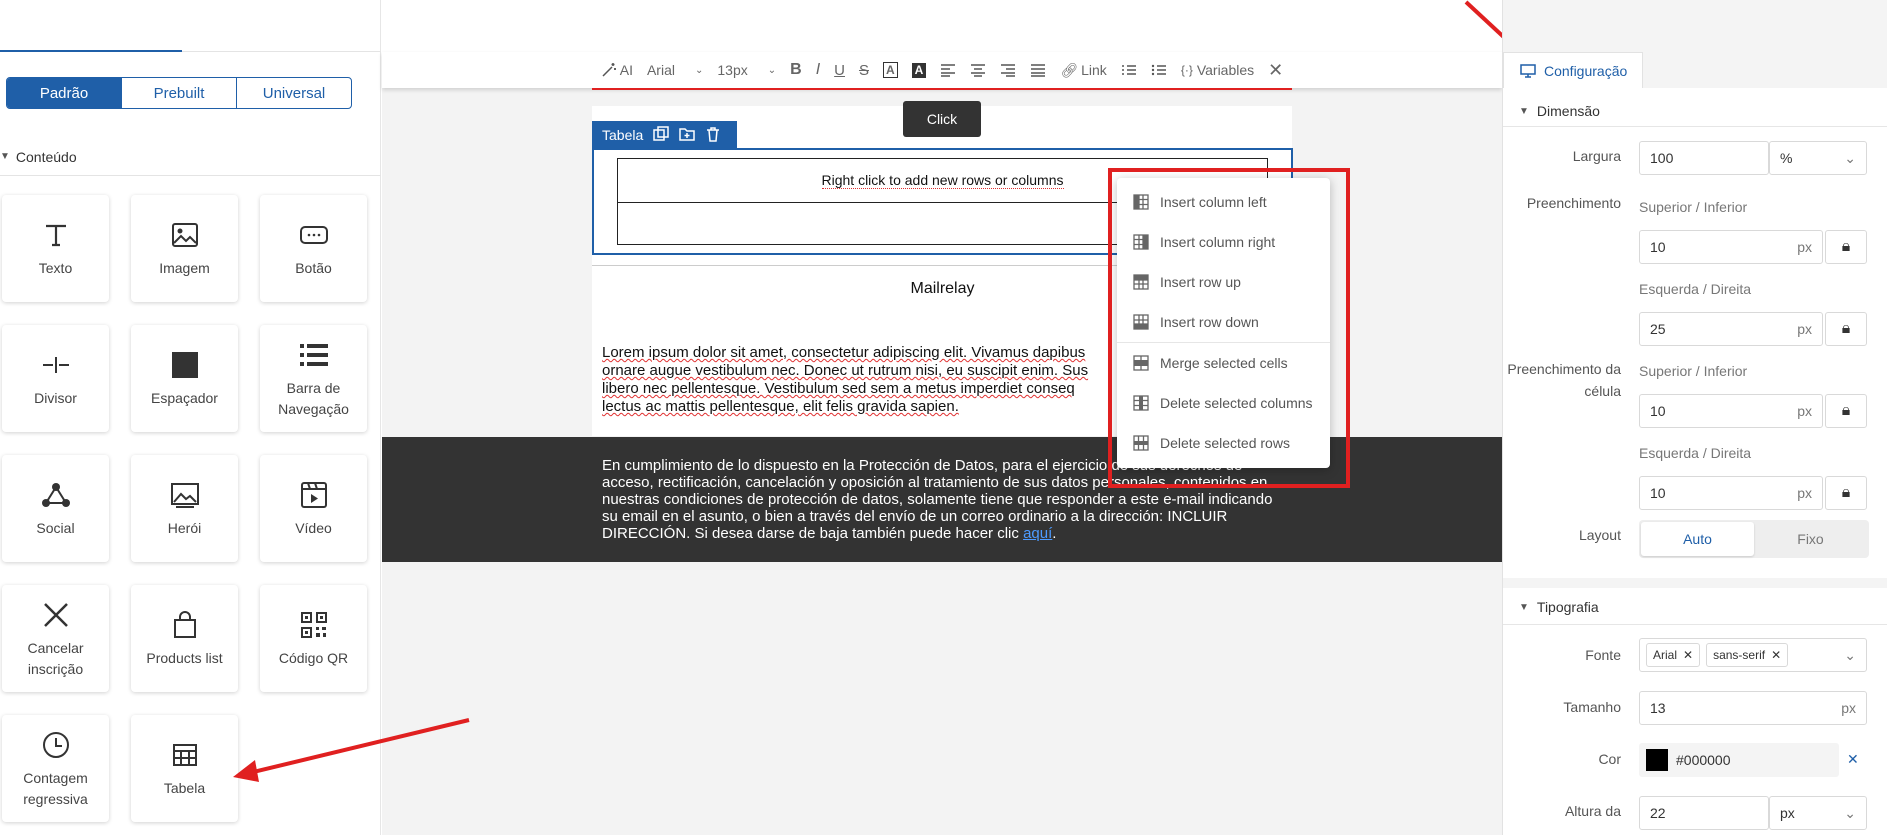  I want to click on font-family-multiselect: Arial ✕ sans-serif ✕ ⌄, so click(1753, 655).